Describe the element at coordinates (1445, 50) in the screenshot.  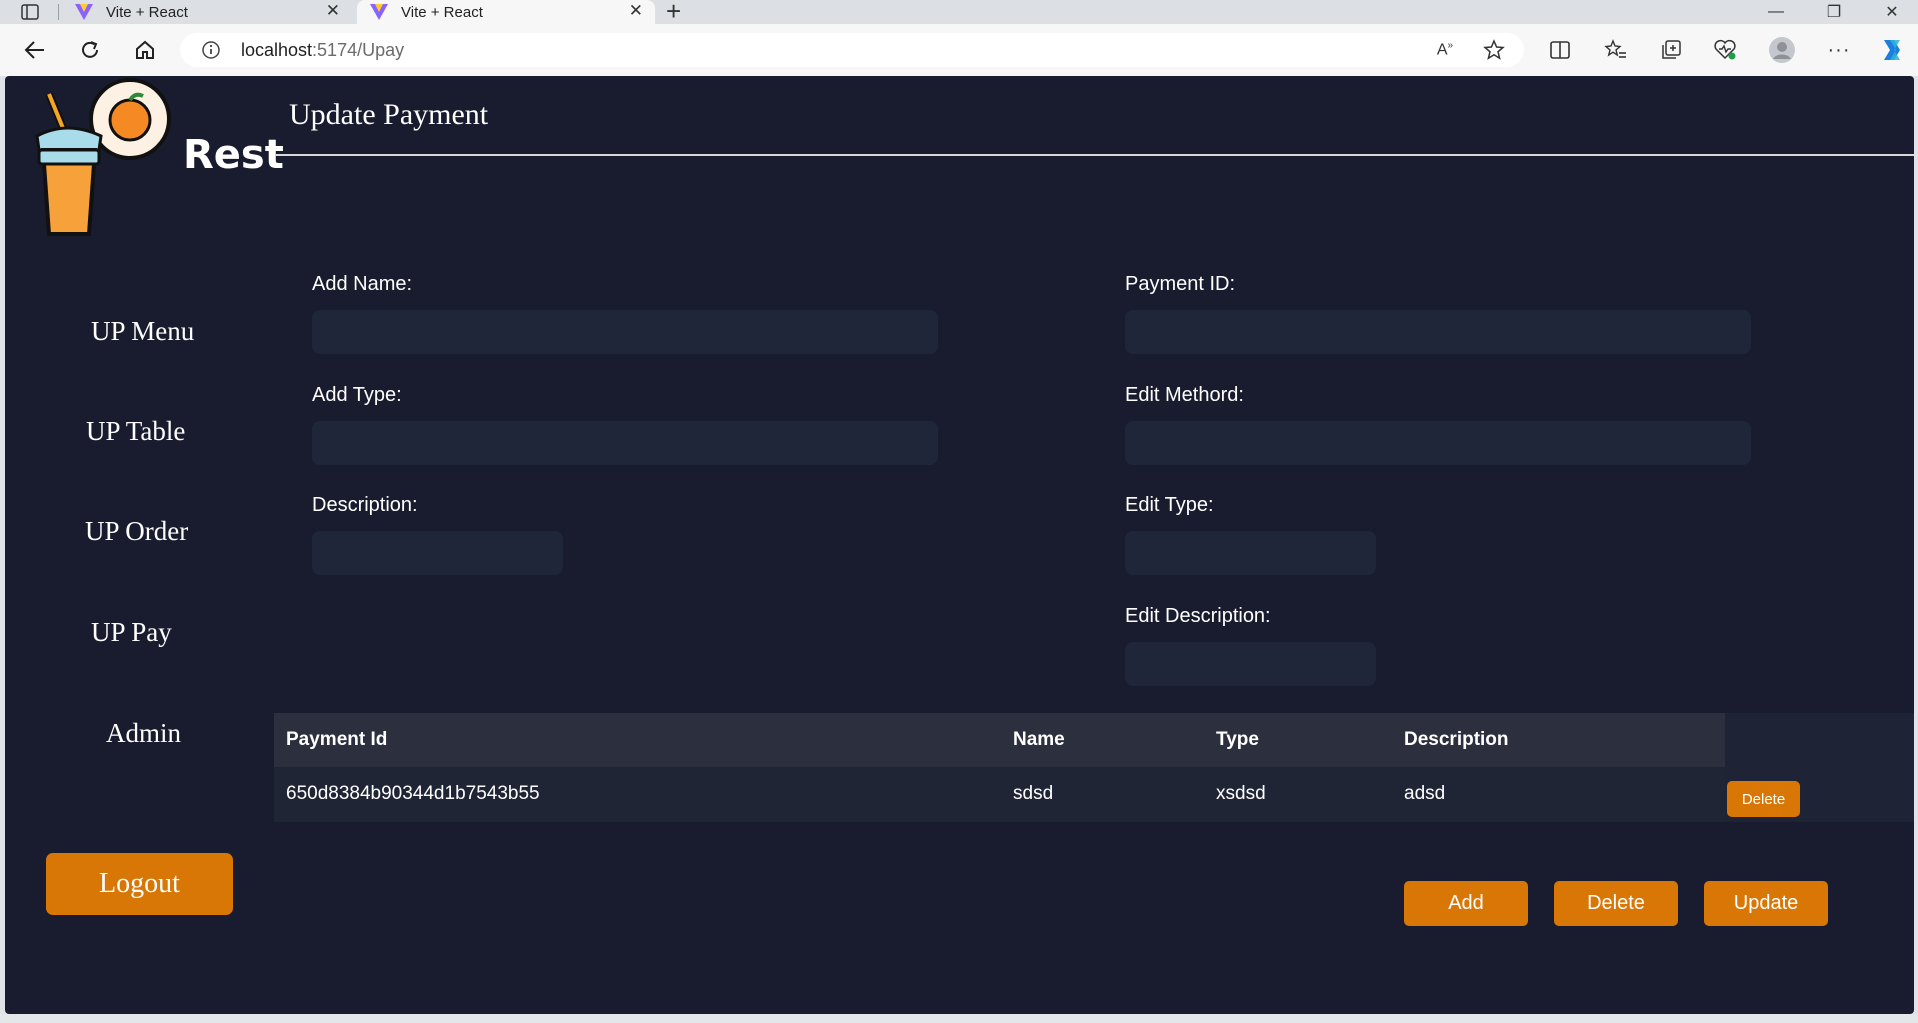
I see `read-aloud-icon: A»` at that location.